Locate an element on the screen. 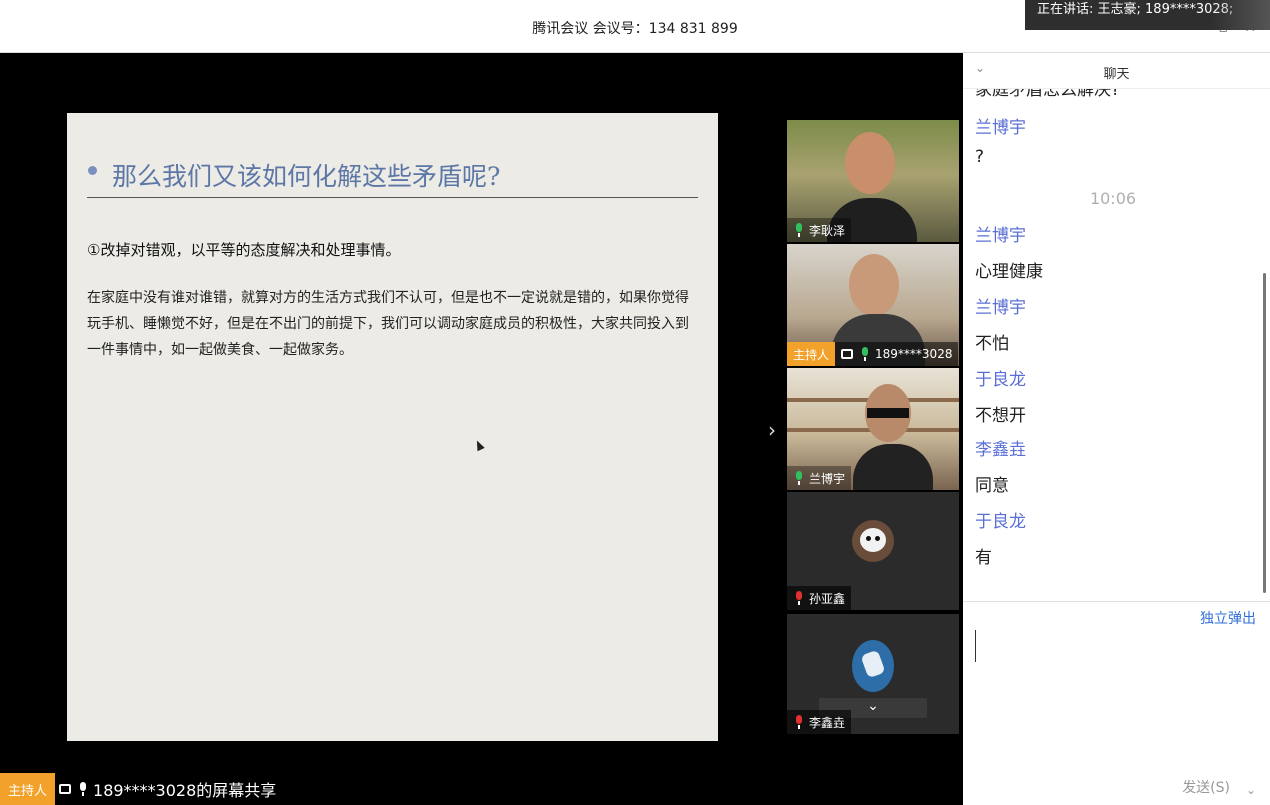 This screenshot has width=1270, height=805. participant-name: 李鑫垚 is located at coordinates (827, 722).